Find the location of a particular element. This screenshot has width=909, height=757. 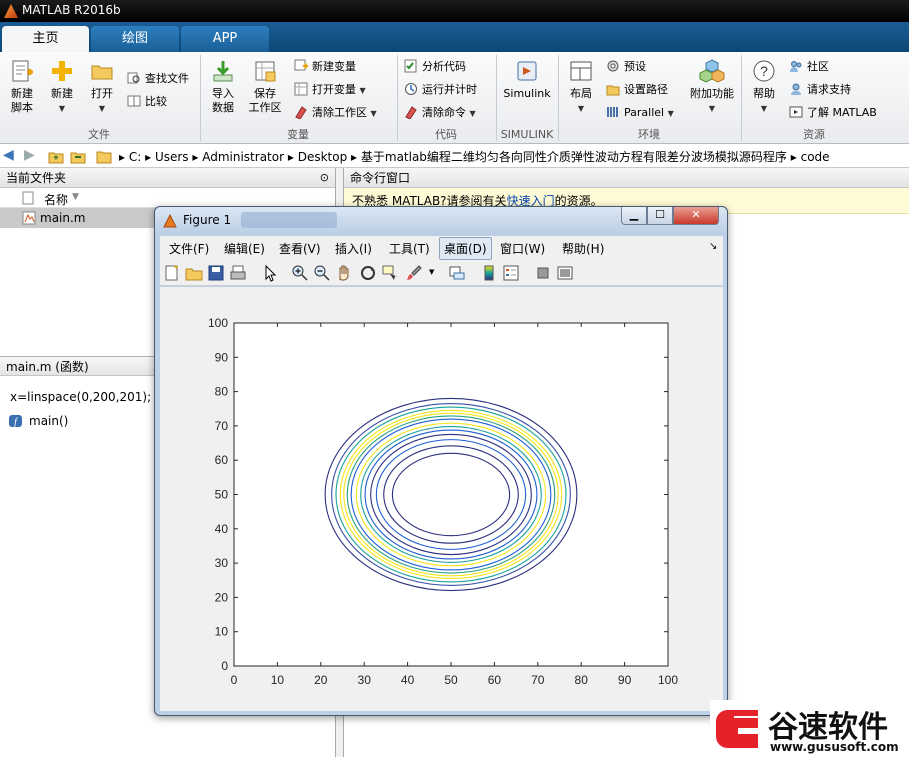

name-column-header: 名称 is located at coordinates (56, 199).